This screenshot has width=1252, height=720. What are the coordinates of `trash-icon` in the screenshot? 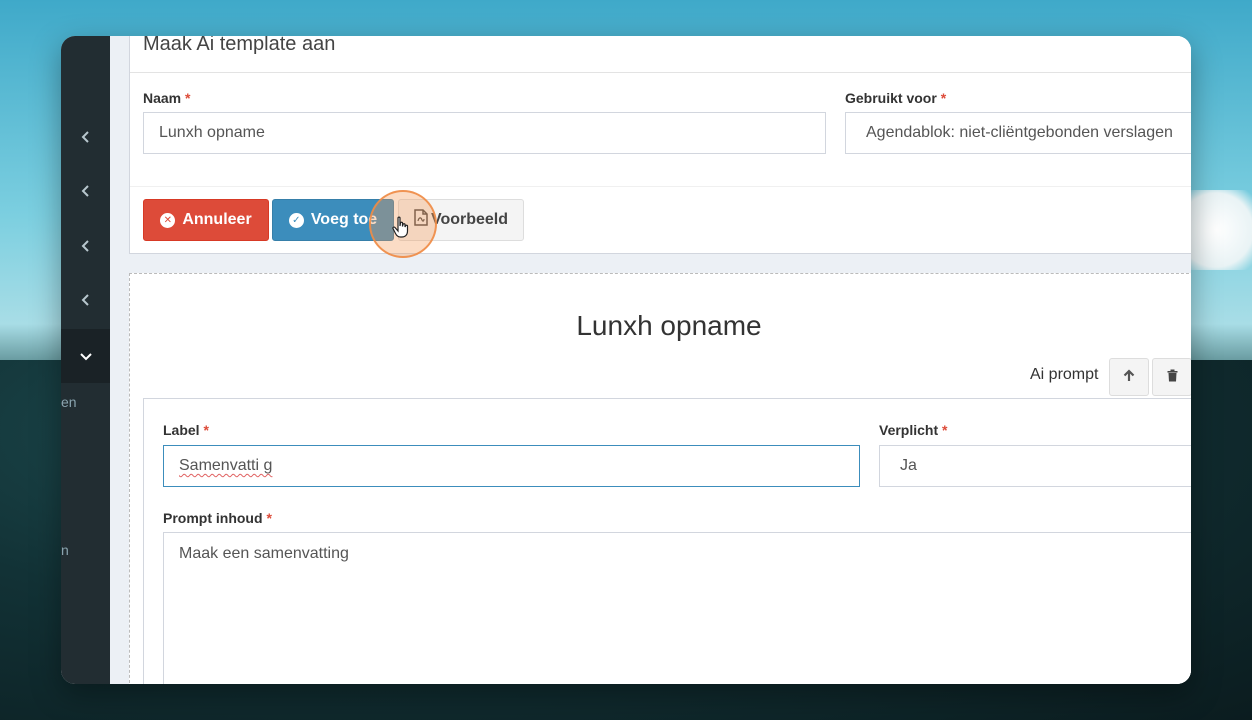 It's located at (1172, 377).